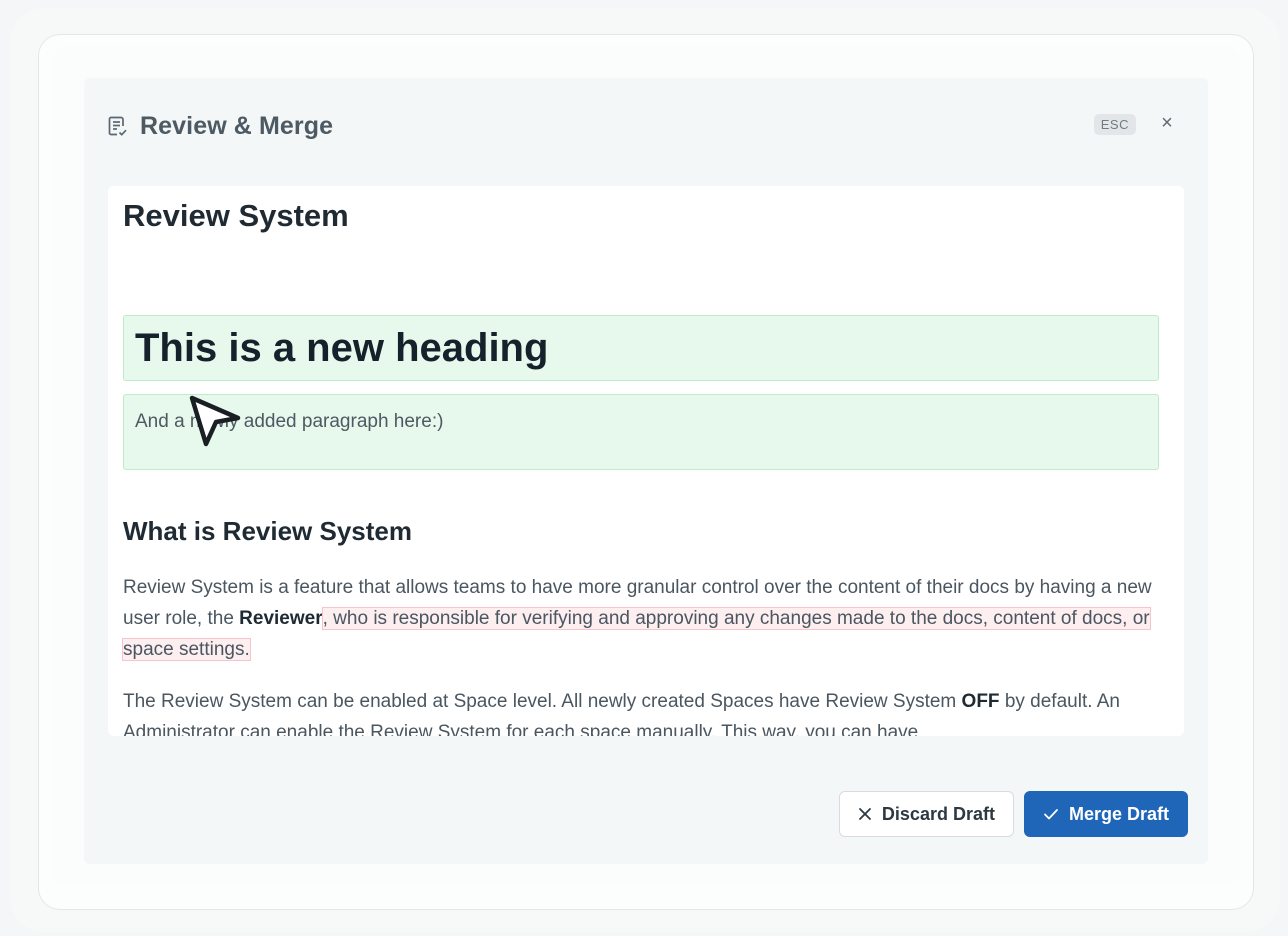  I want to click on modal-footer: Discard Draft Merge Draft, so click(1013, 814).